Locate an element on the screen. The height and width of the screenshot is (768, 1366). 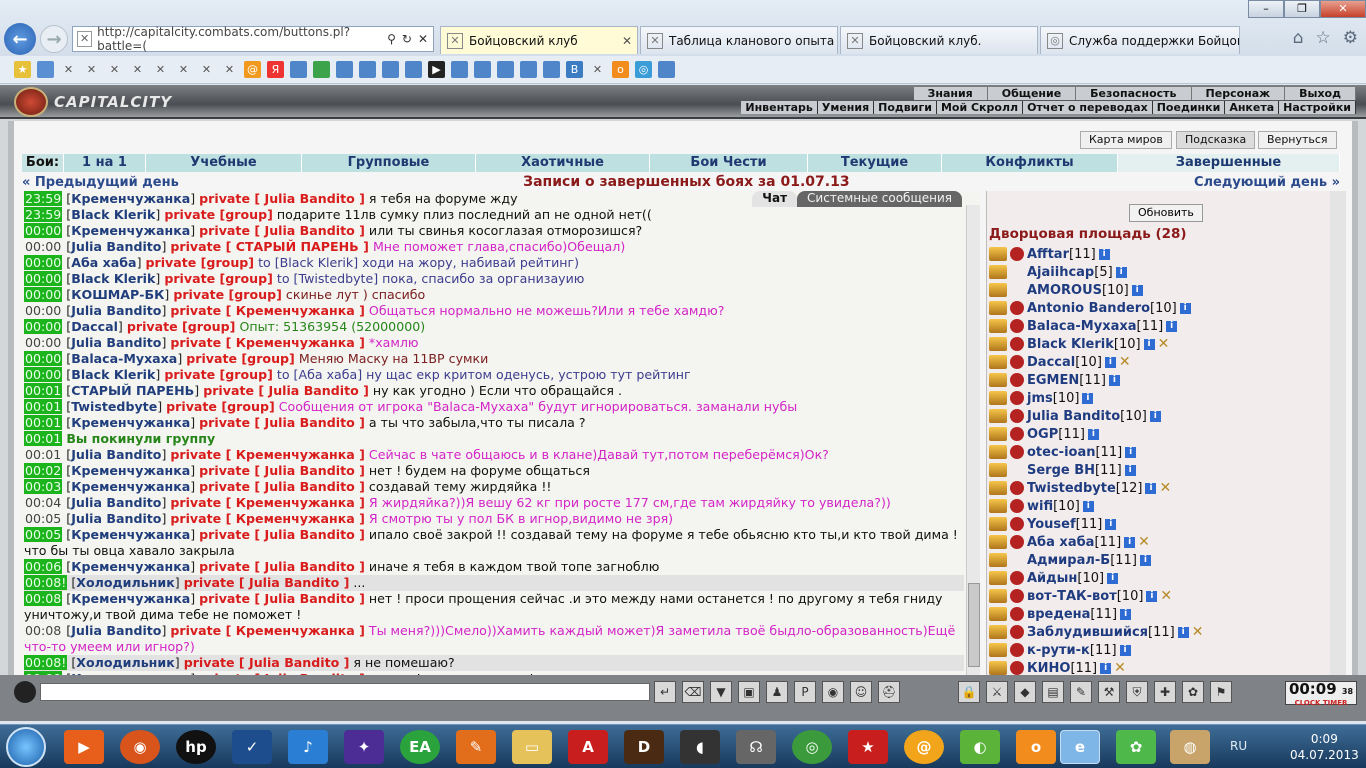
send-icon: ↵ is located at coordinates (665, 692).